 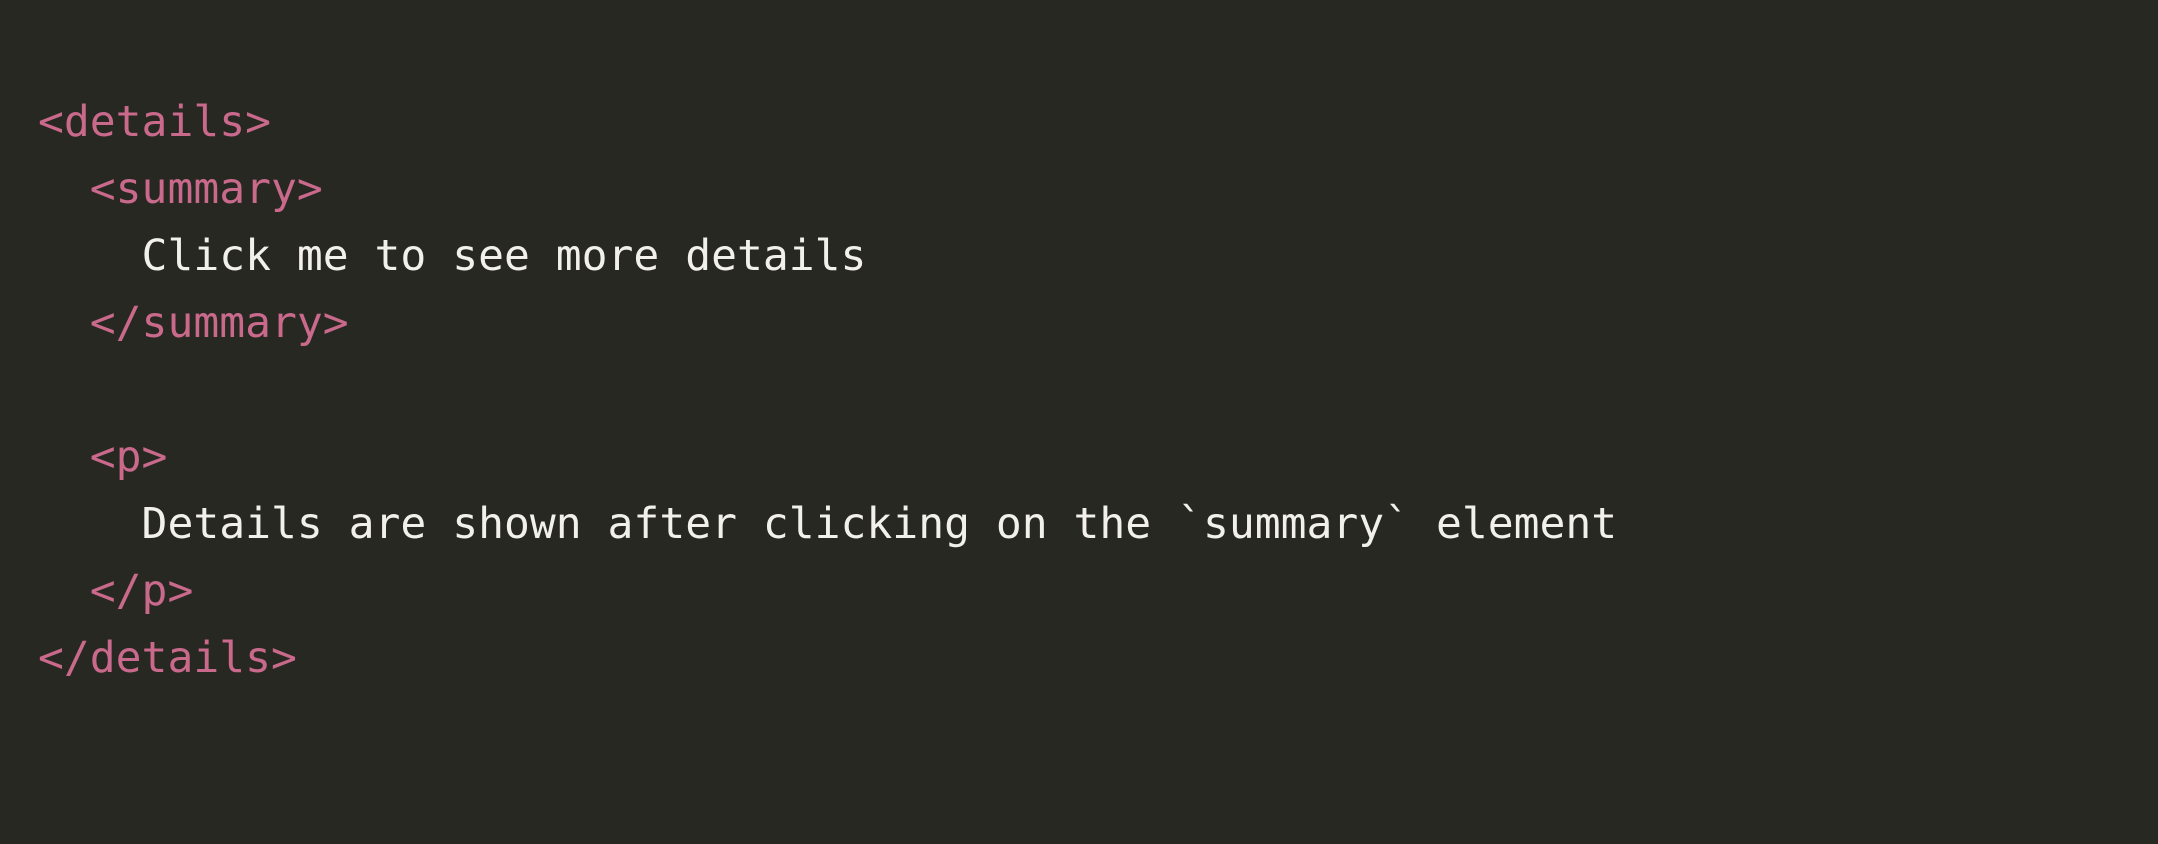 What do you see at coordinates (1098, 658) in the screenshot?
I see `code-line: </details>` at bounding box center [1098, 658].